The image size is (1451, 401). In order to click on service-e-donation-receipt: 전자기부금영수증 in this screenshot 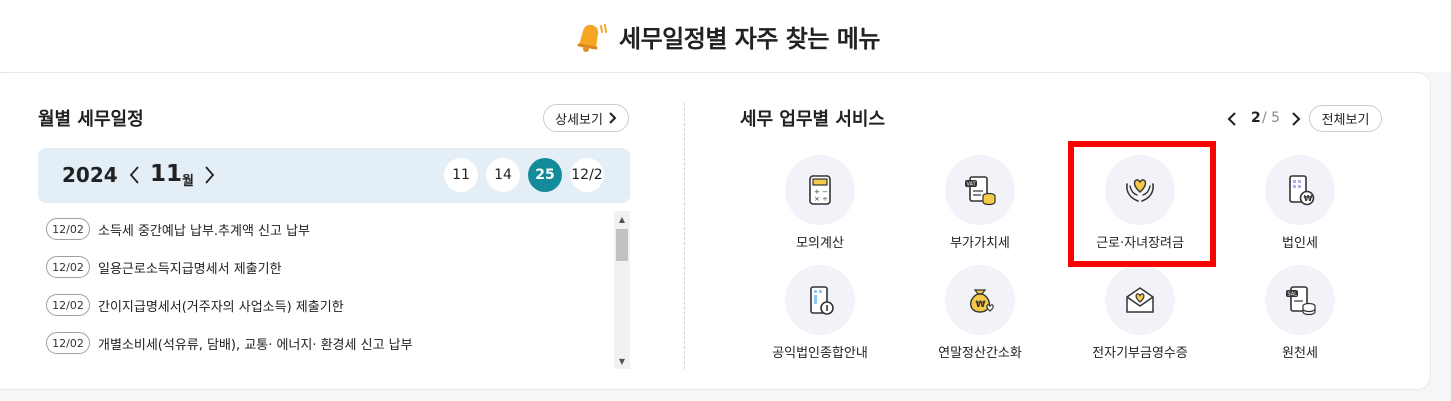, I will do `click(1140, 320)`.